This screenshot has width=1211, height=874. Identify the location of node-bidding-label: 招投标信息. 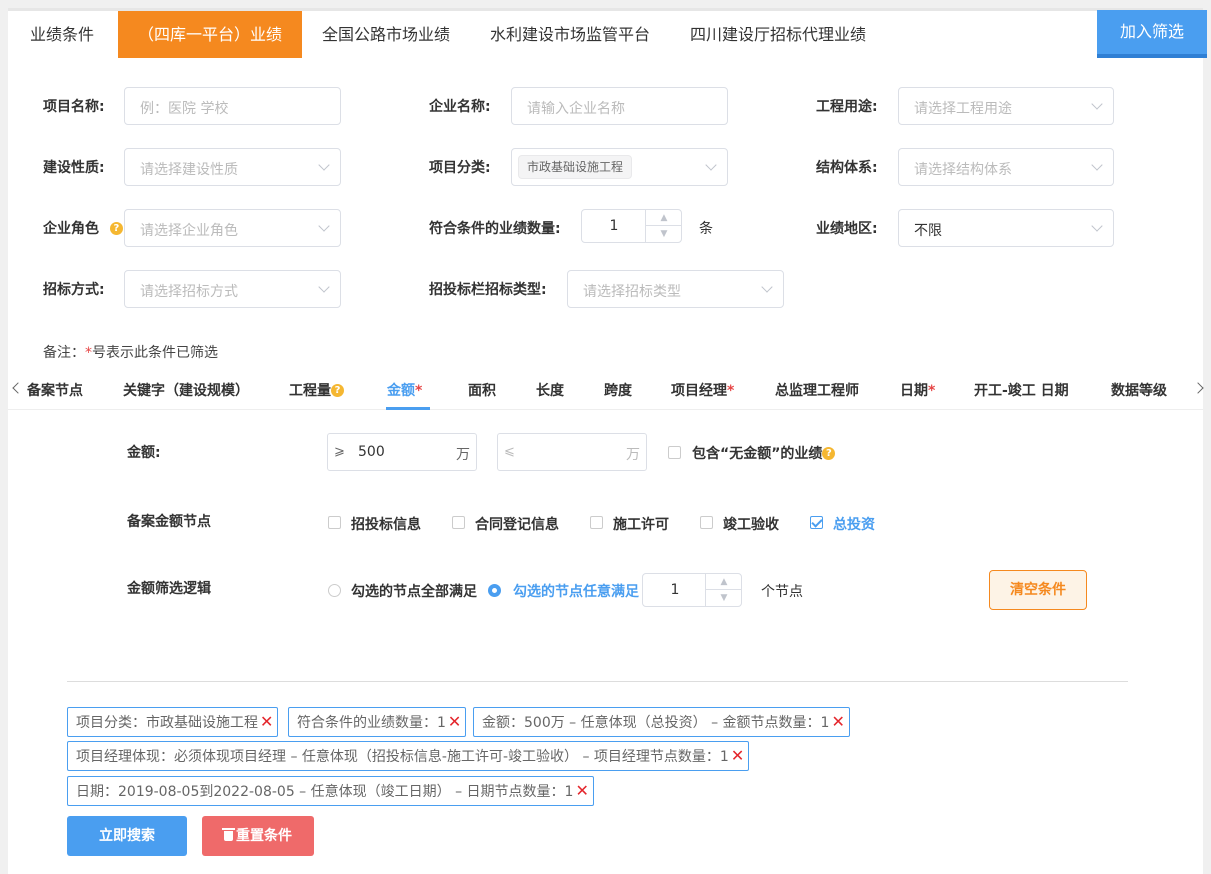
(386, 525).